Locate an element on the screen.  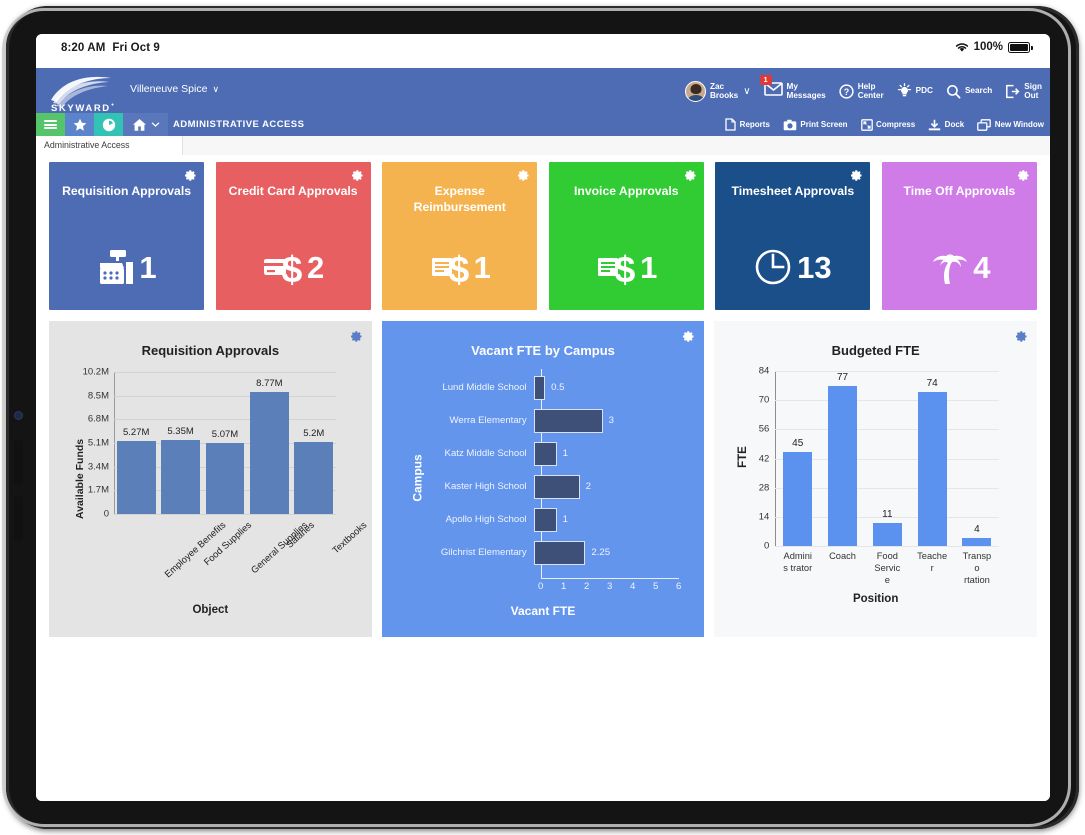
bar-column: 5.35M is located at coordinates (180, 443).